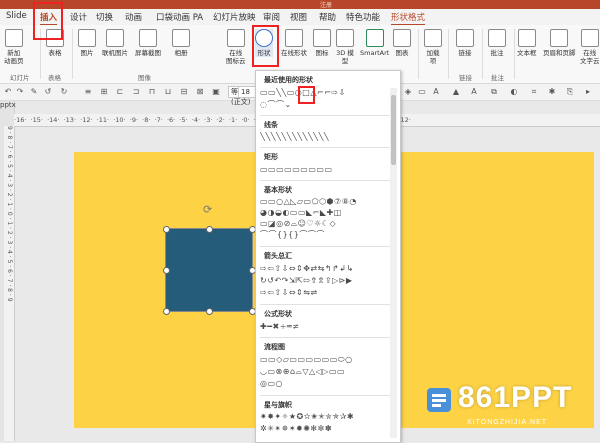 This screenshot has width=600, height=443. I want to click on equation-shapes-row: ✚━✖÷═≠, so click(328, 327).